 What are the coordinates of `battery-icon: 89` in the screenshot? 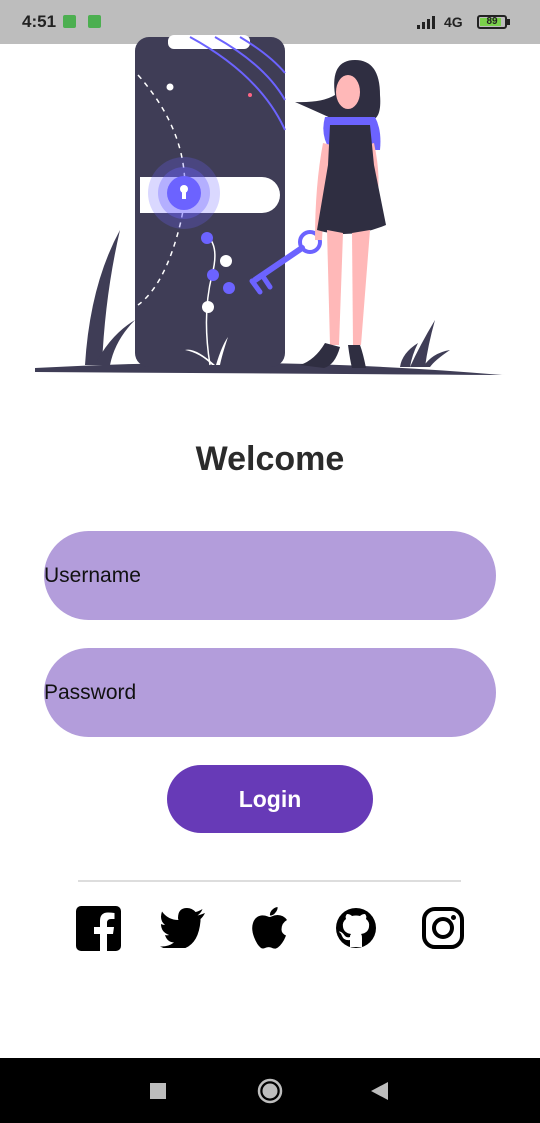 It's located at (492, 22).